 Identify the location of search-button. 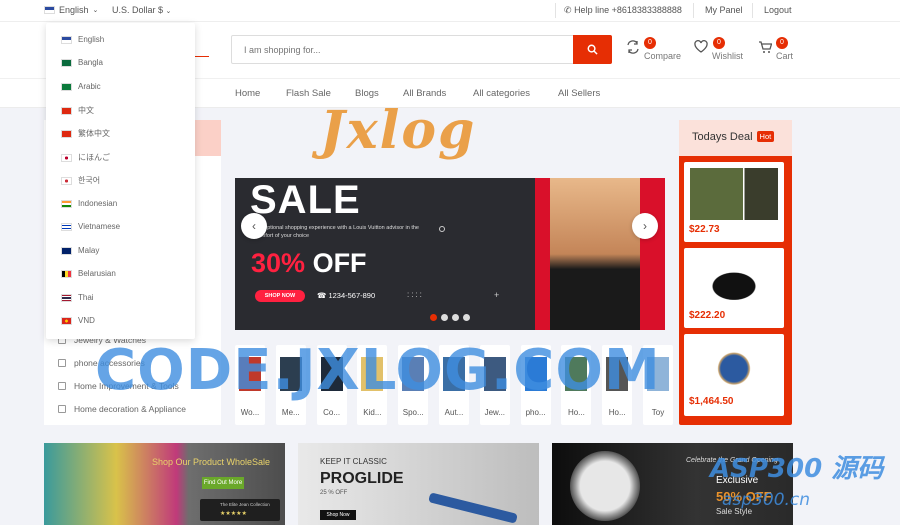
(592, 49).